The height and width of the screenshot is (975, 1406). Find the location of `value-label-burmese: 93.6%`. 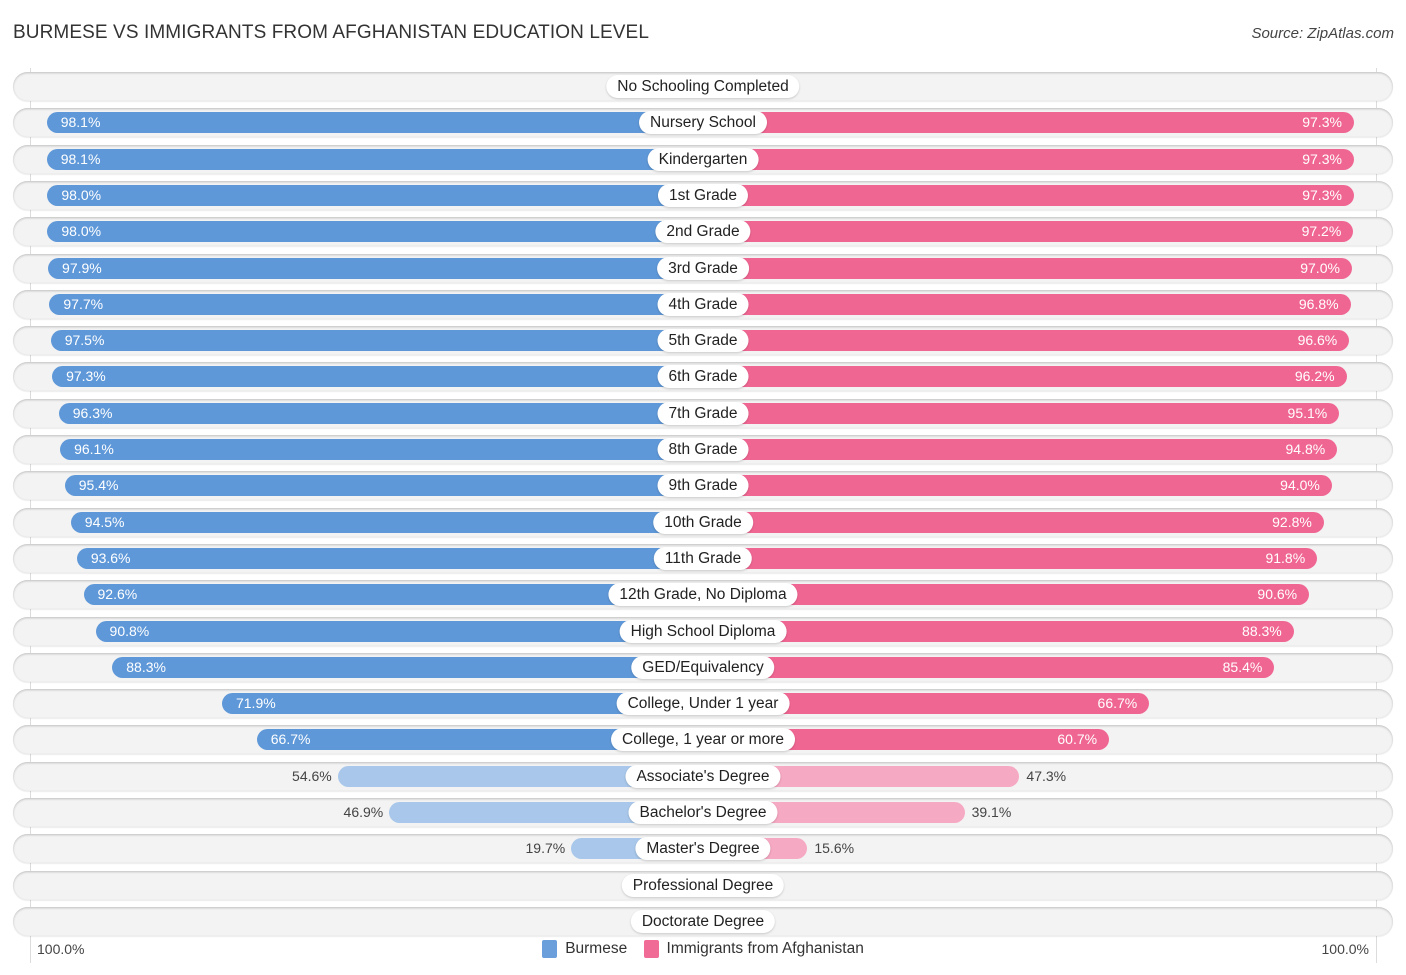

value-label-burmese: 93.6% is located at coordinates (110, 557).